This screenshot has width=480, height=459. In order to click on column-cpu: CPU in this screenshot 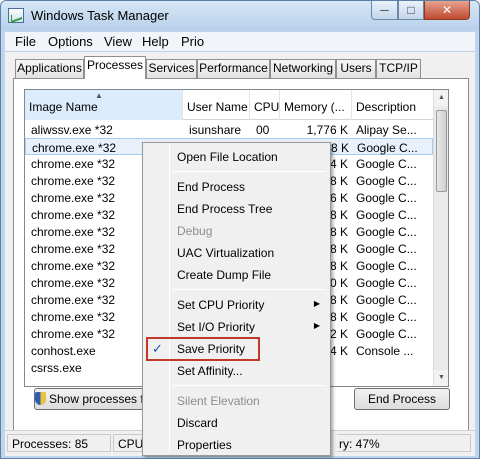, I will do `click(265, 105)`.